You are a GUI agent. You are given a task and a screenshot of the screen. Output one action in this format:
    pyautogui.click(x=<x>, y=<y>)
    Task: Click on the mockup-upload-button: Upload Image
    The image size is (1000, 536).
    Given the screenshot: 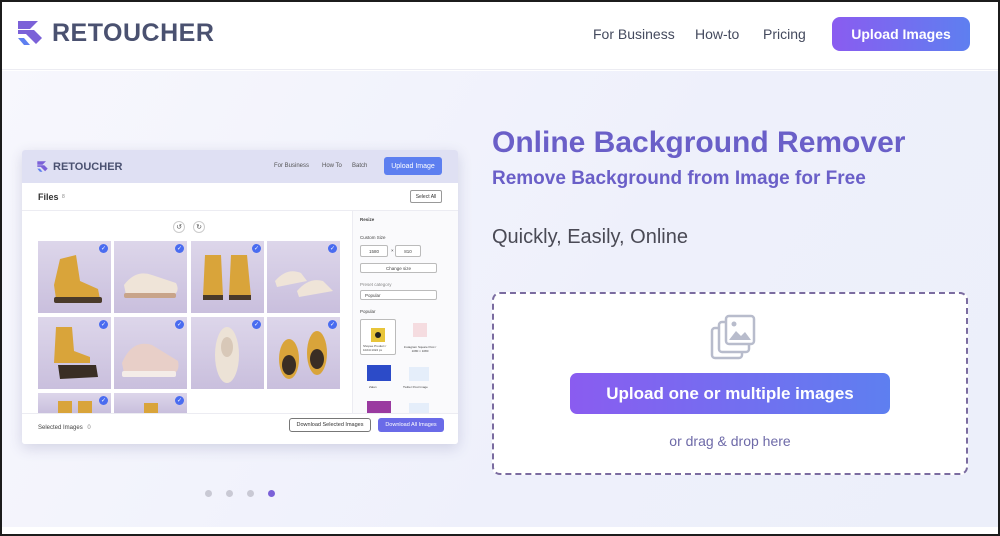 What is the action you would take?
    pyautogui.click(x=413, y=166)
    